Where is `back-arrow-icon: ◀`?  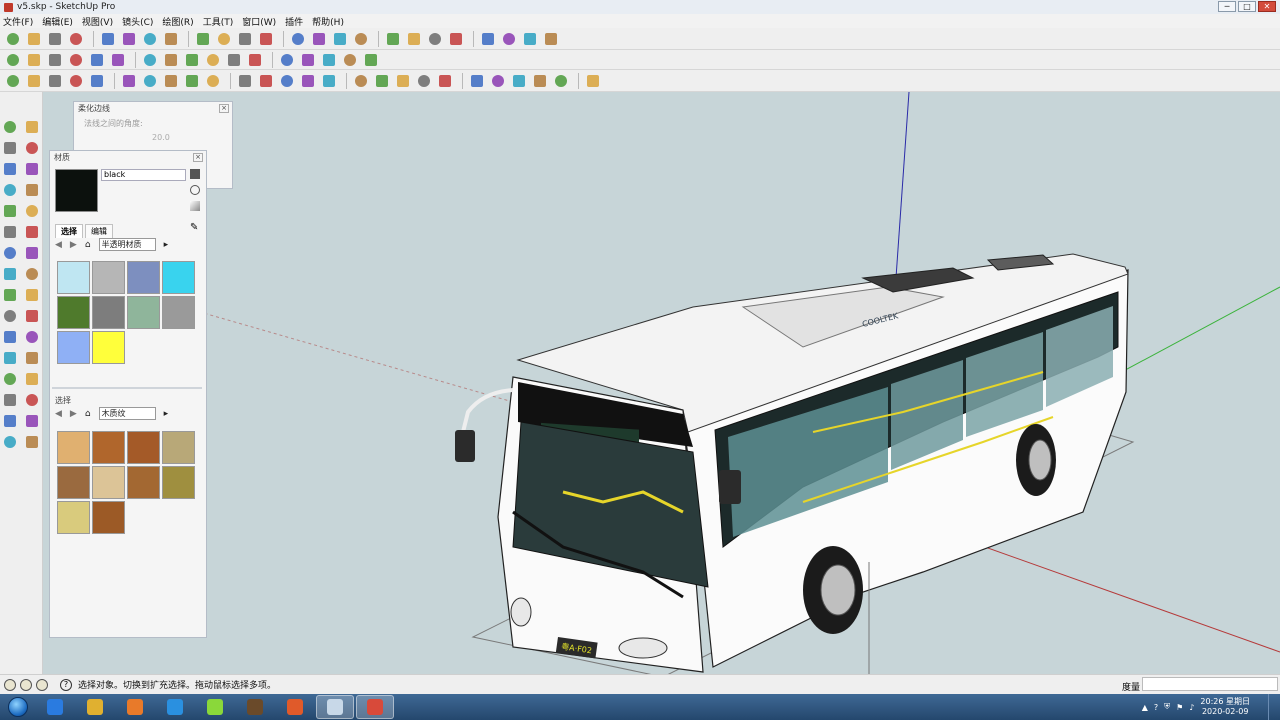 back-arrow-icon: ◀ is located at coordinates (58, 245).